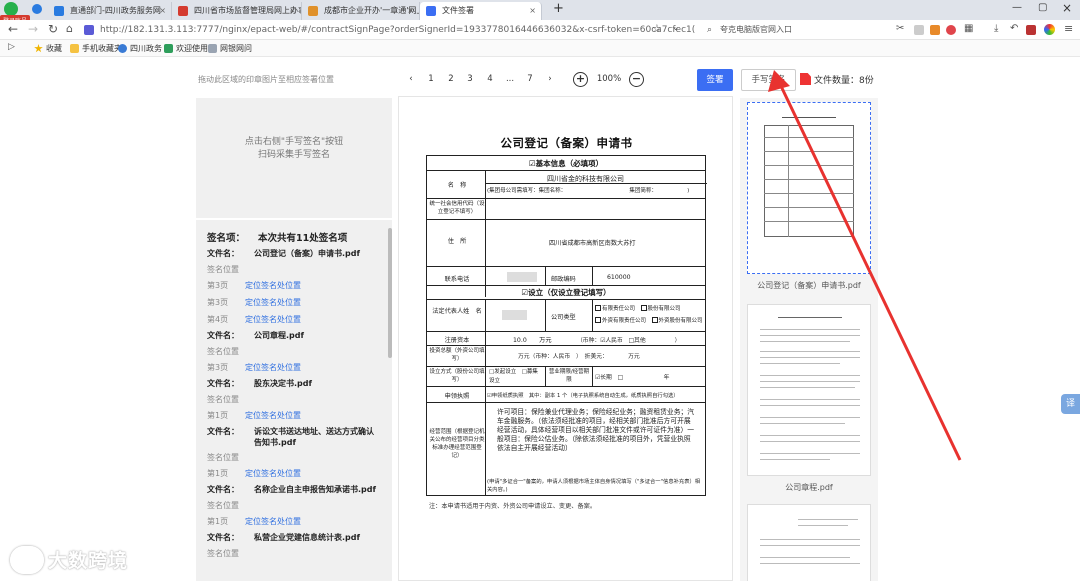  What do you see at coordinates (1031, 30) in the screenshot?
I see `wallet-icon` at bounding box center [1031, 30].